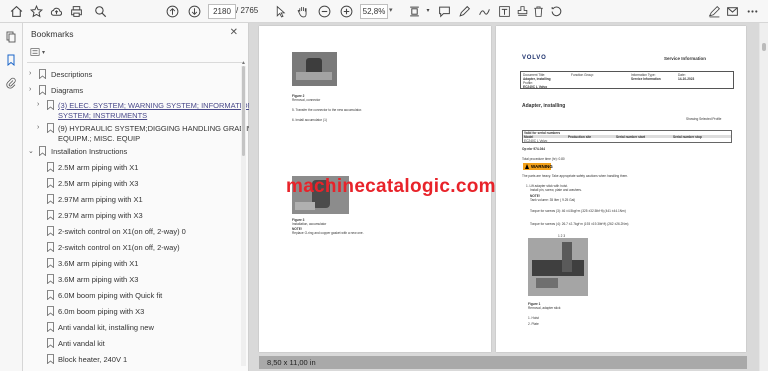 Image resolution: width=768 pixels, height=371 pixels. Describe the element at coordinates (391, 10) in the screenshot. I see `zoom-dropdown-chevron-icon: ▾` at that location.